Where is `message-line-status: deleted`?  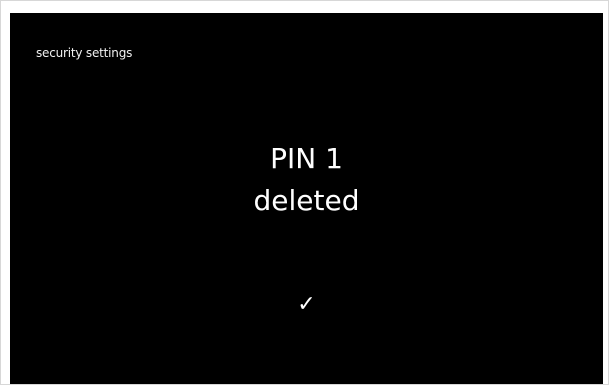 message-line-status: deleted is located at coordinates (306, 200).